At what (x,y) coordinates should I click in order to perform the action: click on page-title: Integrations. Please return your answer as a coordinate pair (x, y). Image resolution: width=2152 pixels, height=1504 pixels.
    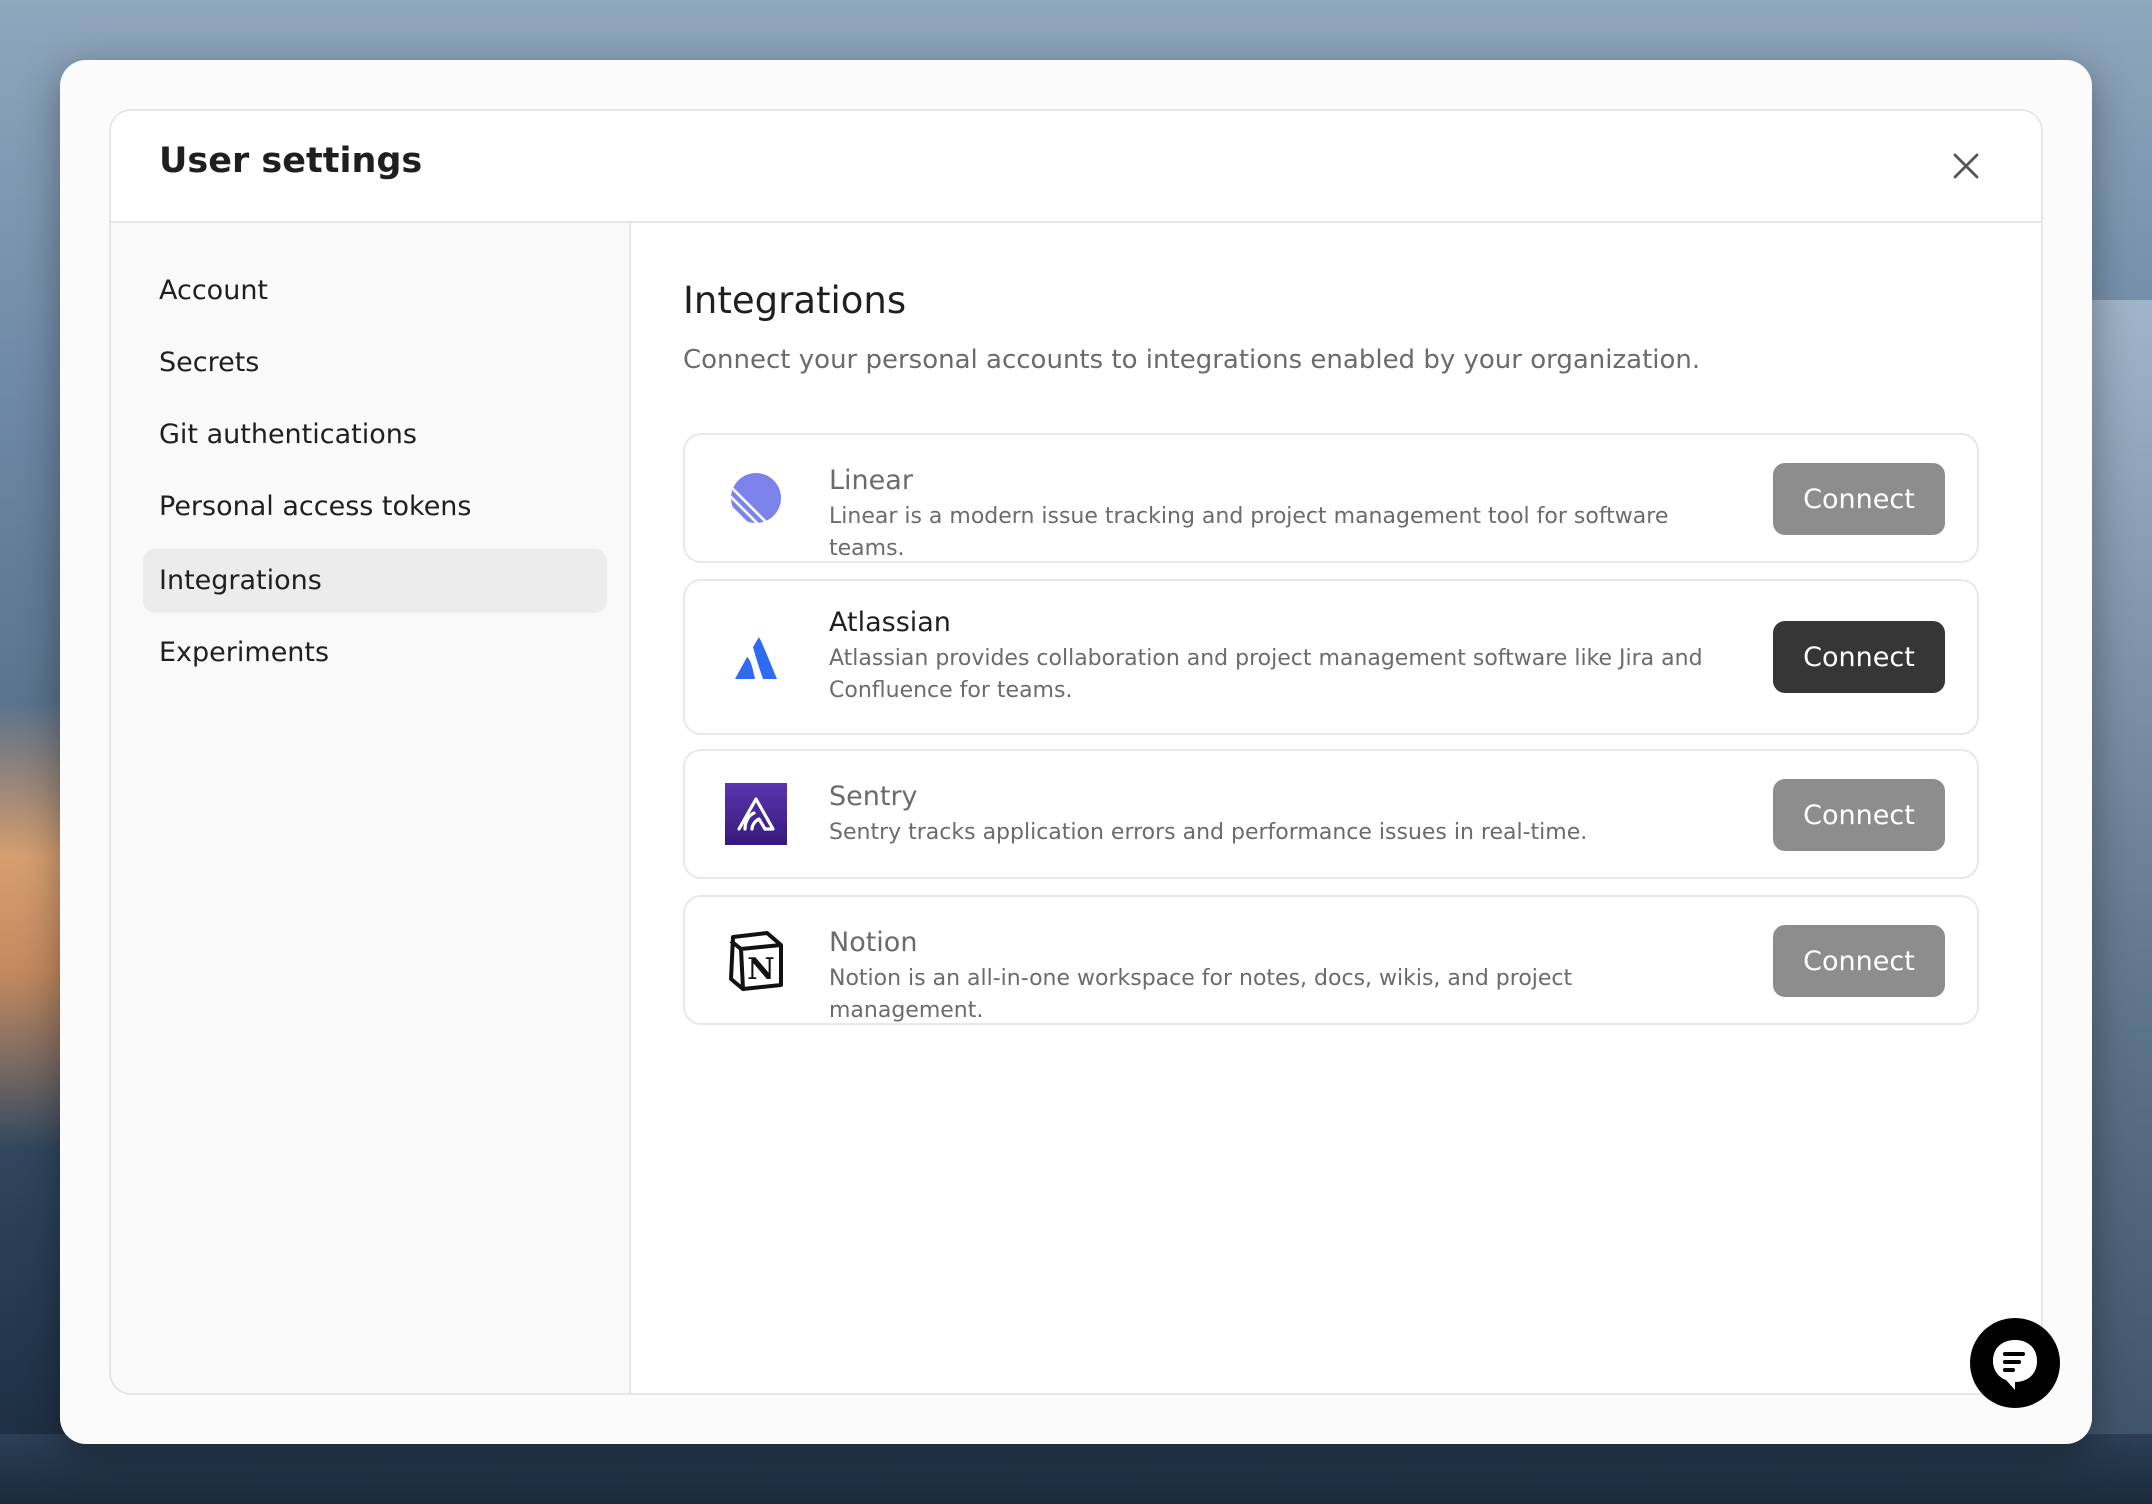
    Looking at the image, I should click on (795, 300).